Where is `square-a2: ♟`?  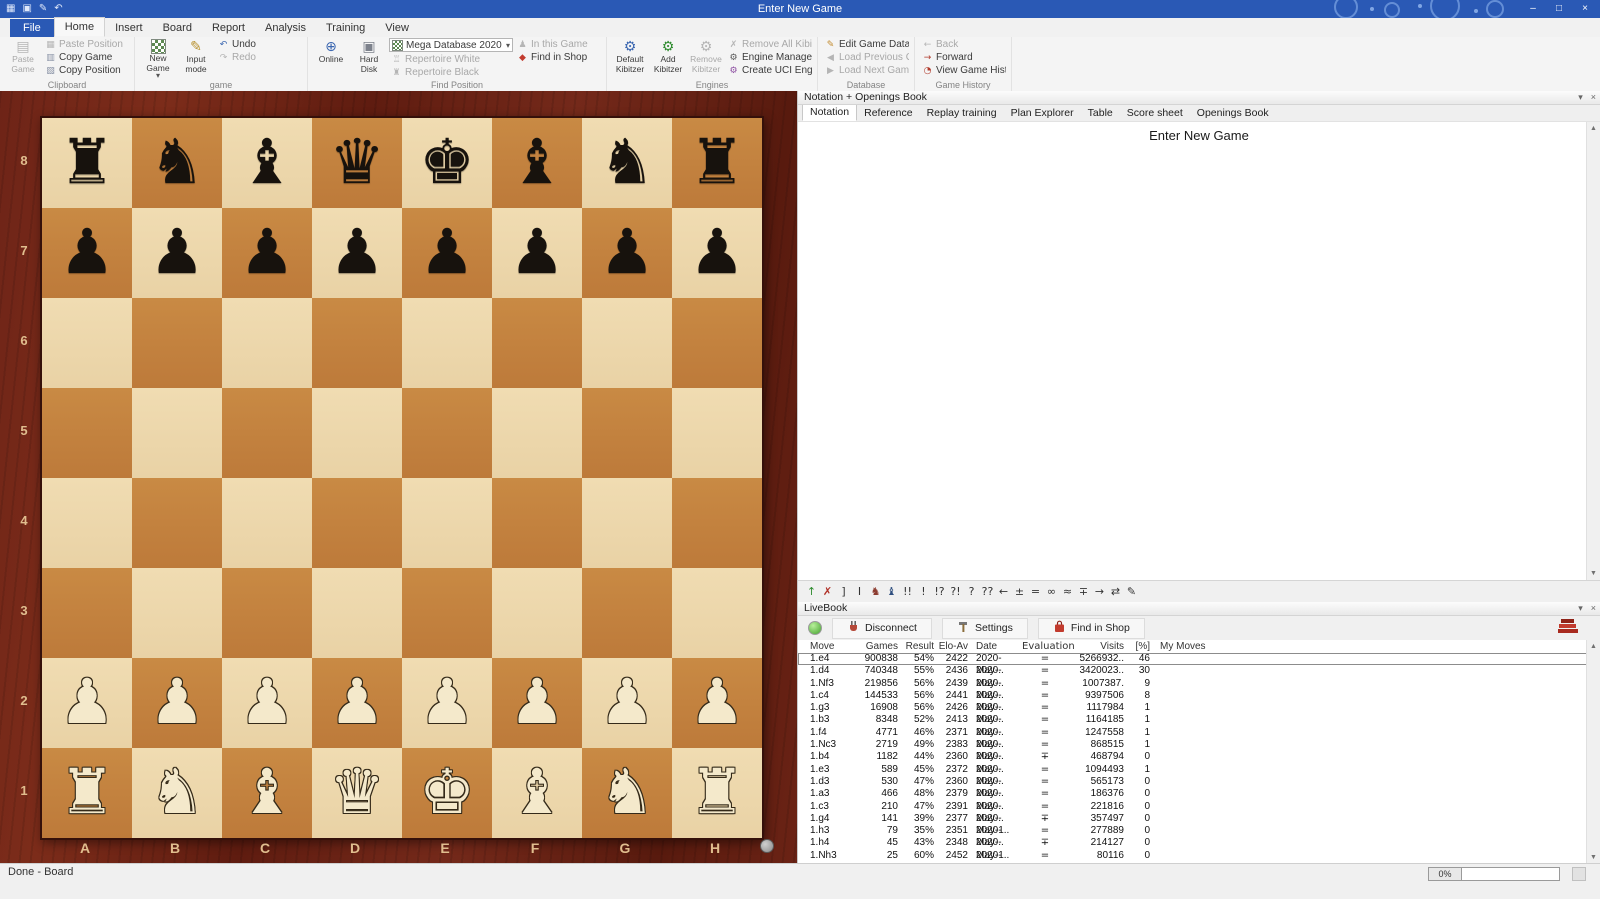 square-a2: ♟ is located at coordinates (87, 703).